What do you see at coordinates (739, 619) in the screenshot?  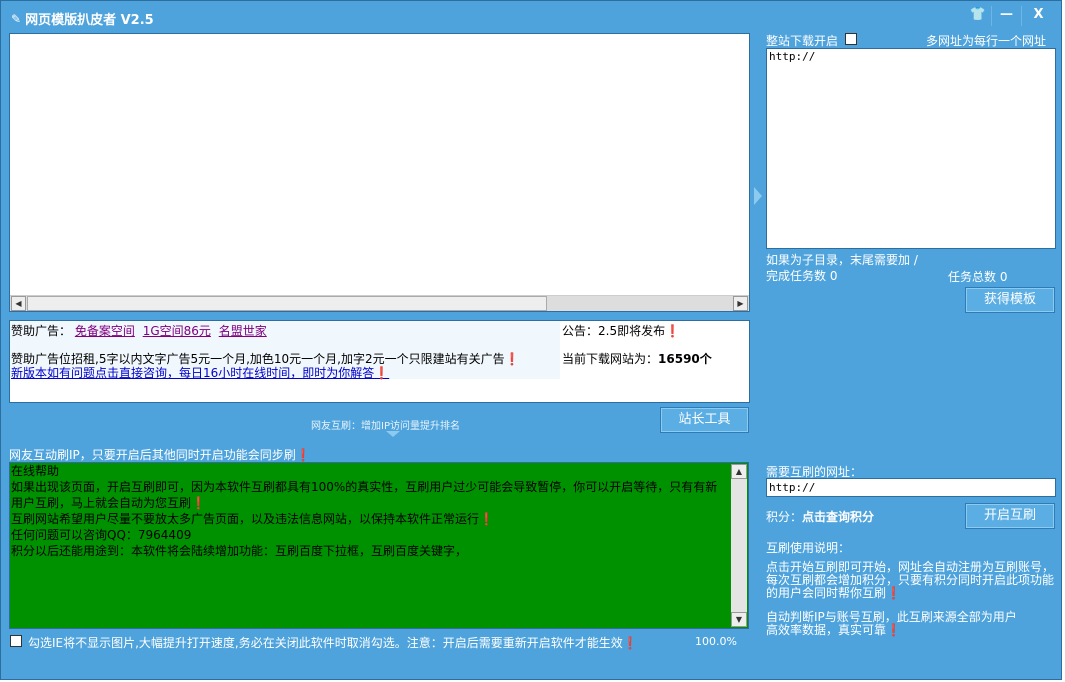 I see `scroll-down-button: ▼` at bounding box center [739, 619].